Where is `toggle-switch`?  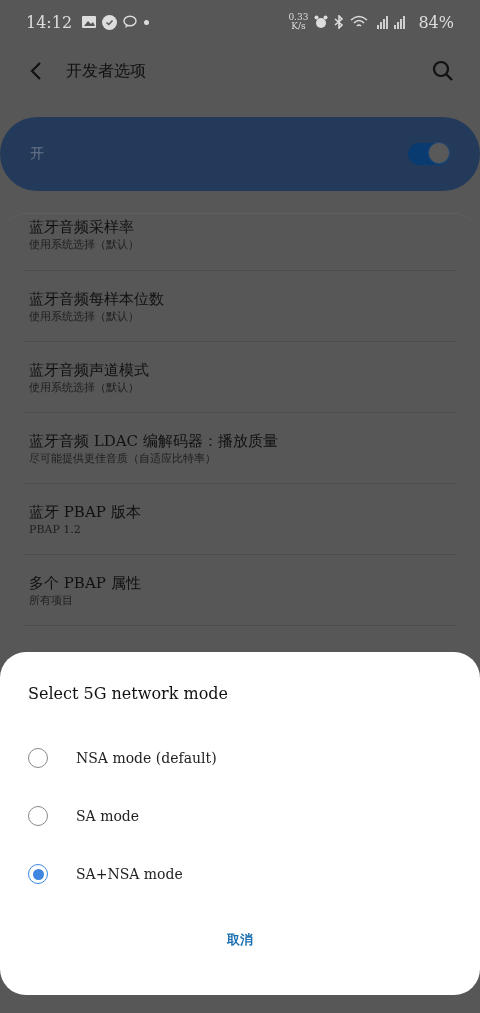 toggle-switch is located at coordinates (429, 154).